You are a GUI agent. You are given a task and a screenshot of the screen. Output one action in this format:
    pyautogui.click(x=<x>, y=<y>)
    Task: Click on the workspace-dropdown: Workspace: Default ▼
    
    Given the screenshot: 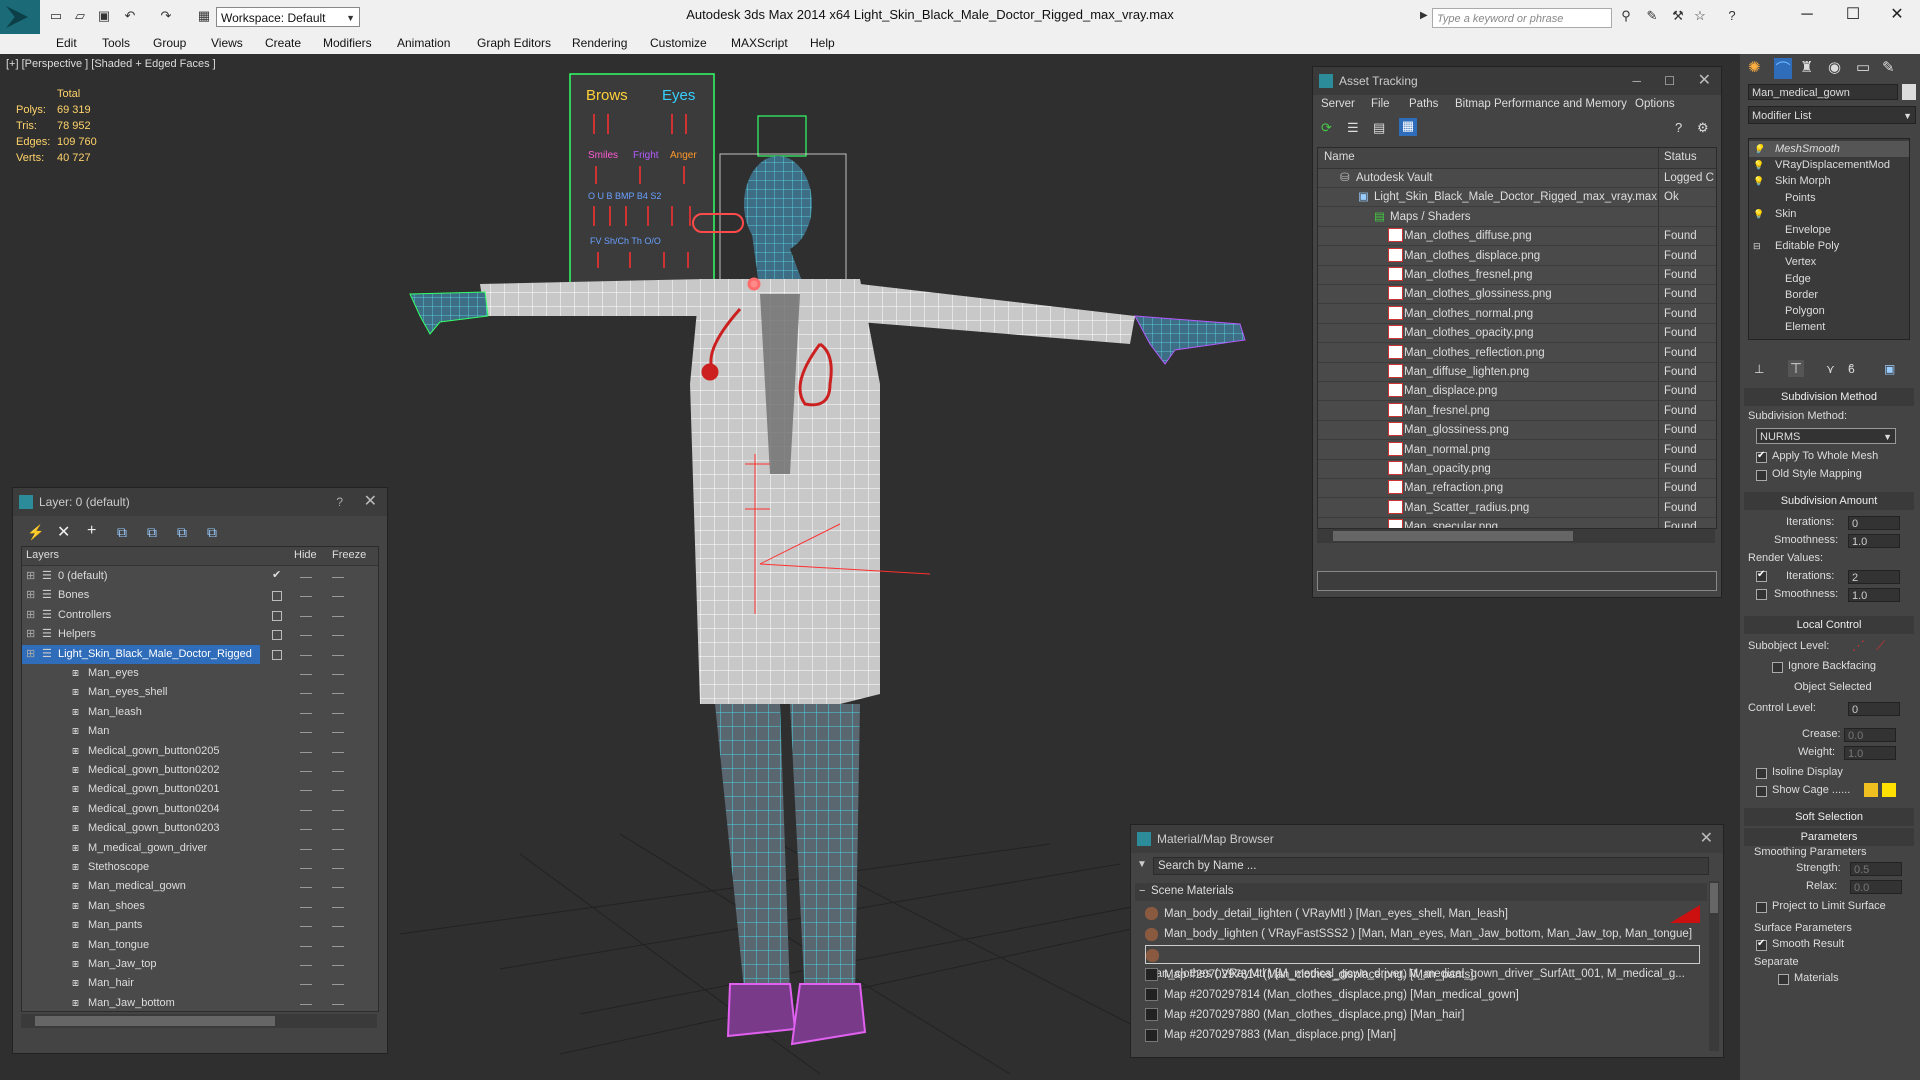 What is the action you would take?
    pyautogui.click(x=288, y=17)
    